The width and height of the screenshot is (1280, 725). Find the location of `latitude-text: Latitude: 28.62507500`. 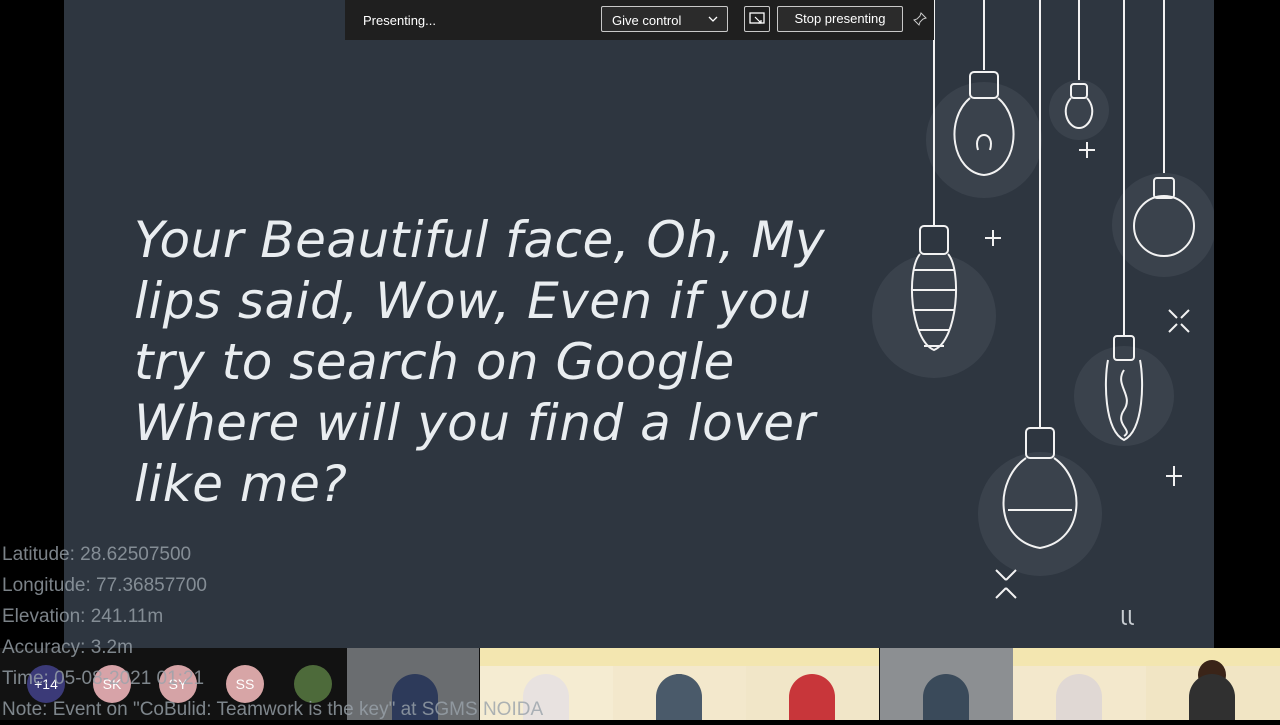

latitude-text: Latitude: 28.62507500 is located at coordinates (97, 554).